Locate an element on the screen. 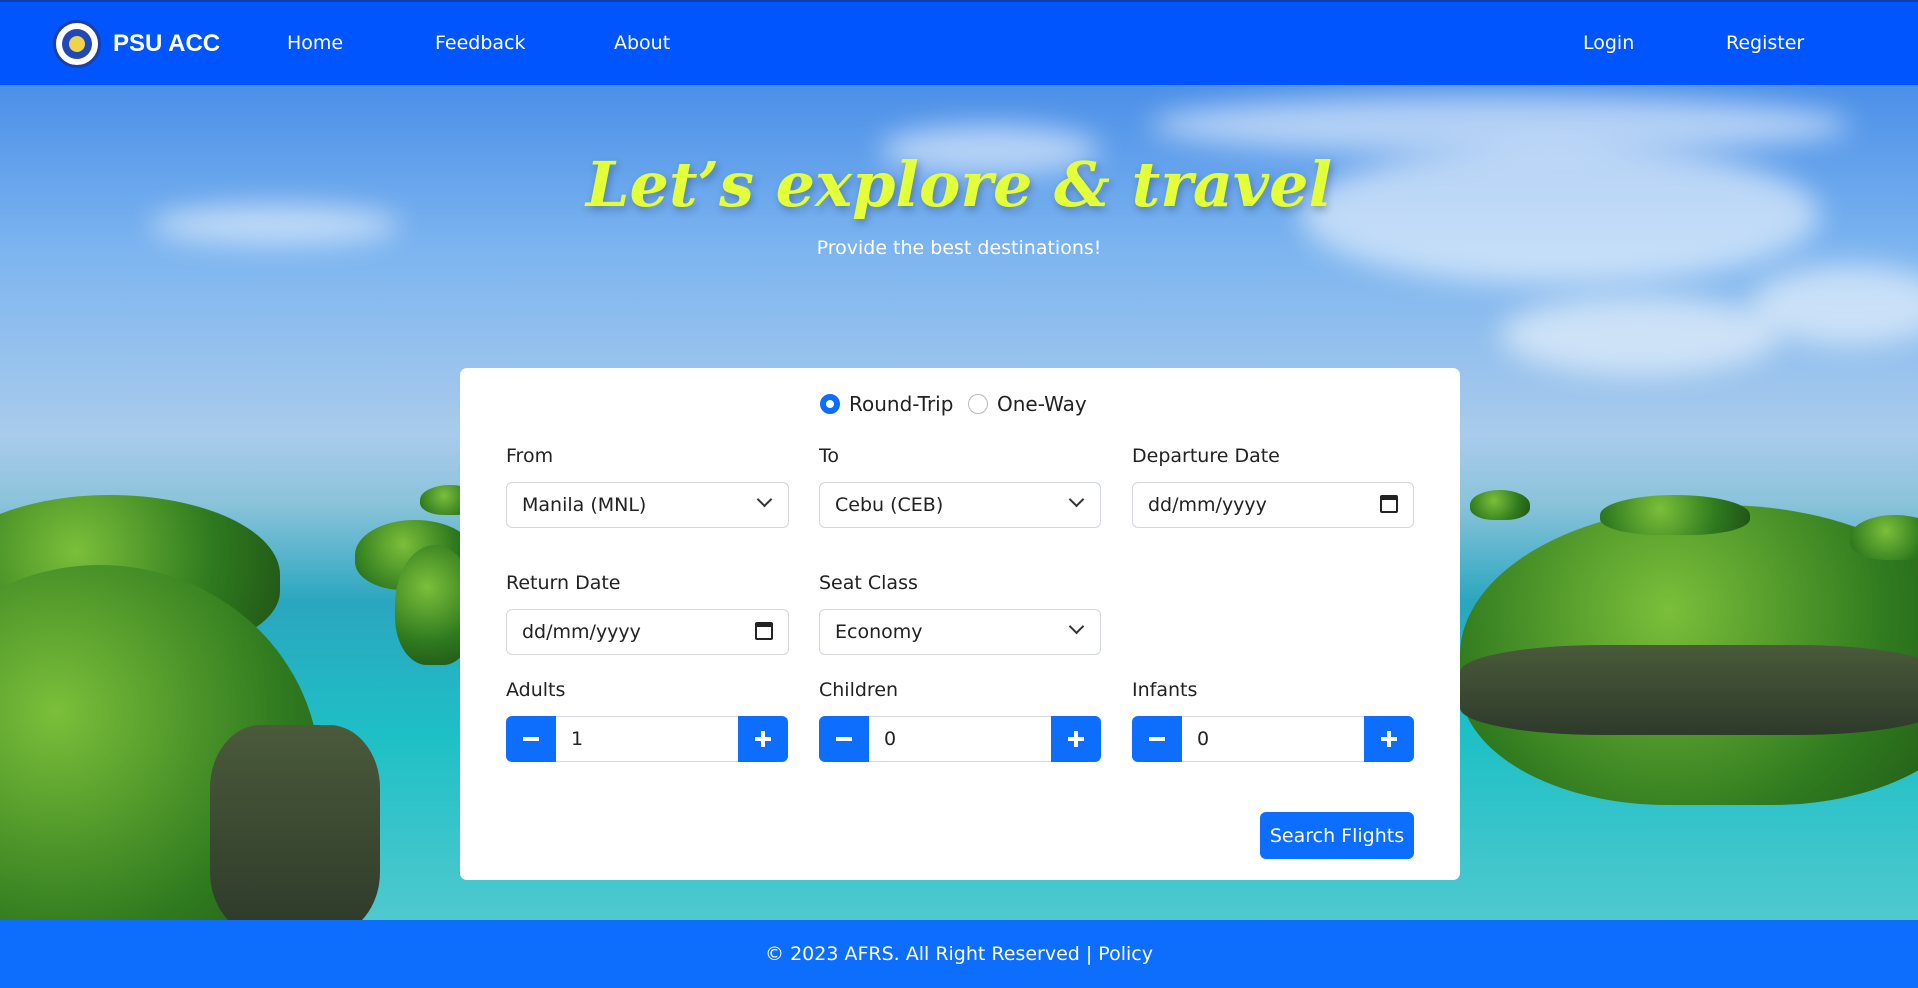 This screenshot has height=988, width=1918. footer-copyright: © 2023 AFRS. All Right Reserved | Policy is located at coordinates (959, 954).